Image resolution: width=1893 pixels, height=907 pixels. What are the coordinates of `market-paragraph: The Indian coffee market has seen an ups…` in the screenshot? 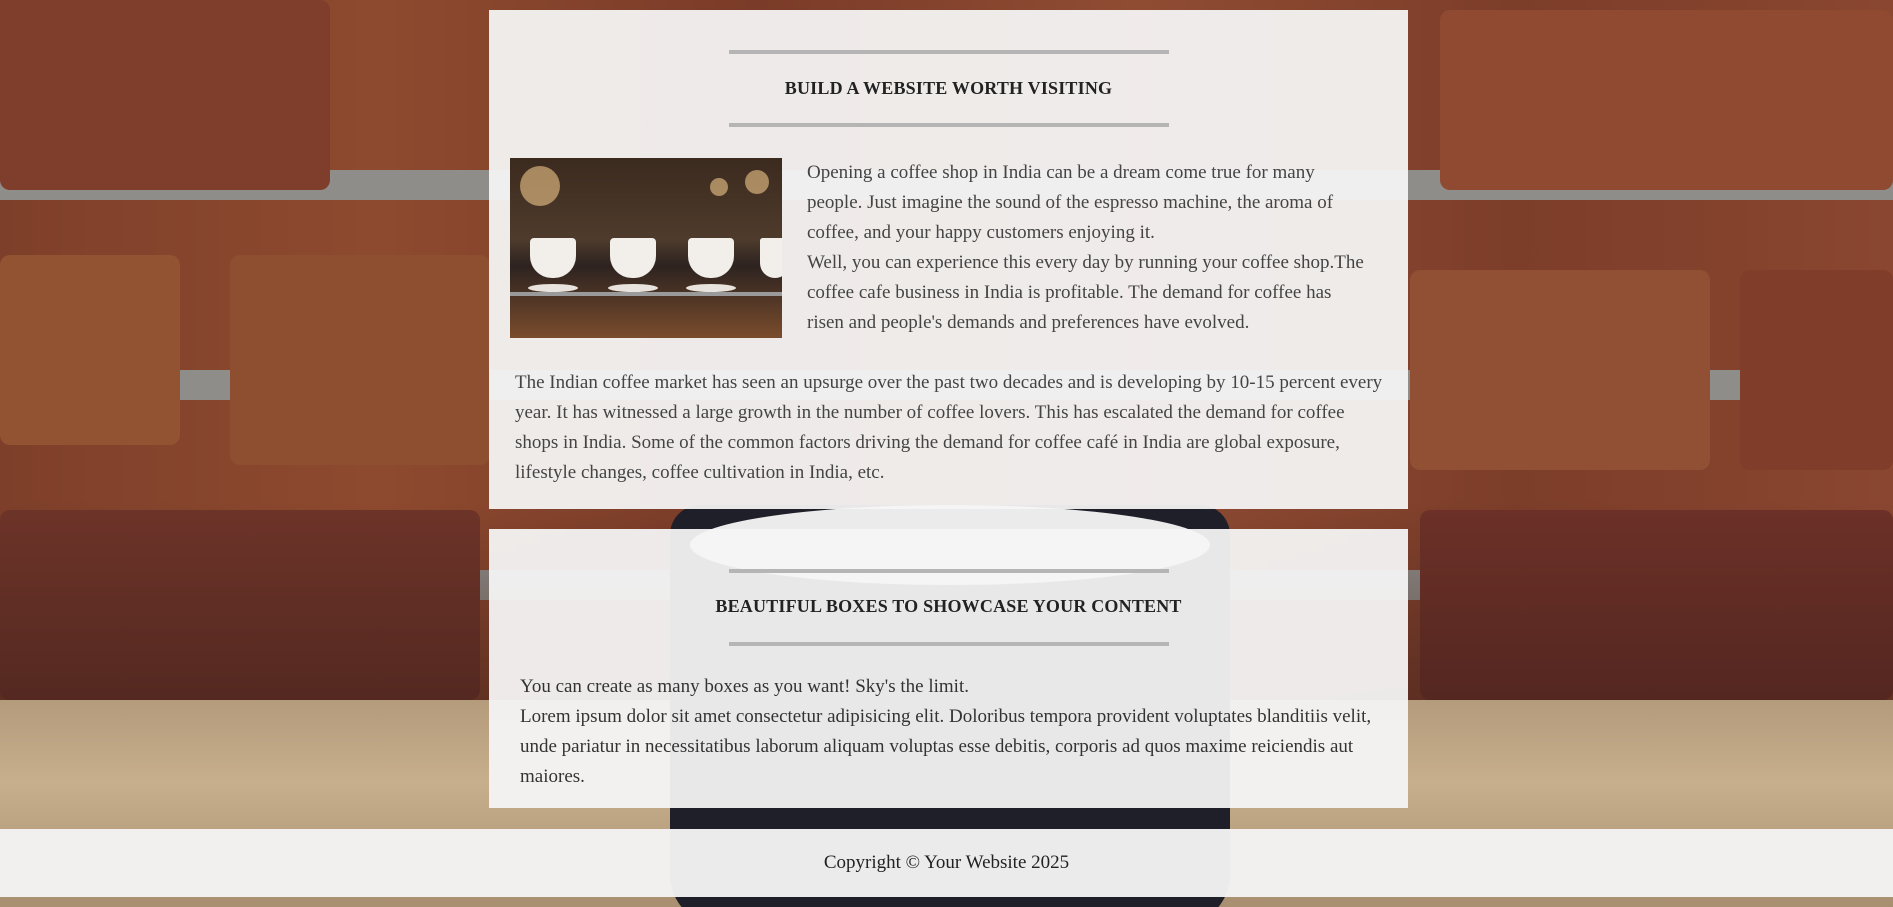 It's located at (949, 427).